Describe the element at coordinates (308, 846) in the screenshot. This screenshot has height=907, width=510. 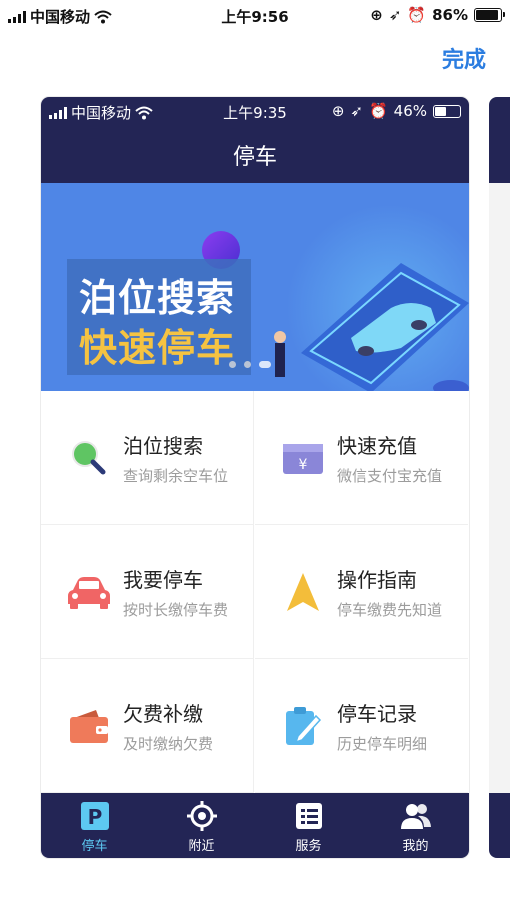
I see `tab-label: 服务` at that location.